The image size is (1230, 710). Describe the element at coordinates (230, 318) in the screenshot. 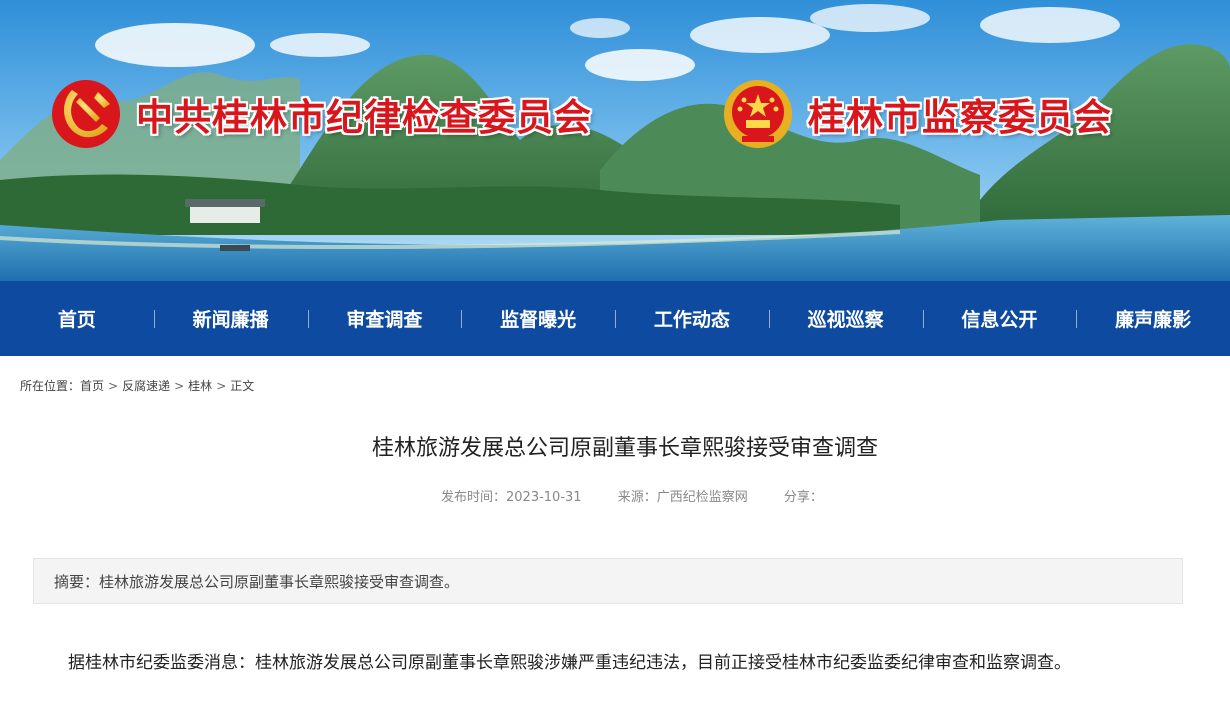

I see `nav-item-news: 新闻廉播` at that location.